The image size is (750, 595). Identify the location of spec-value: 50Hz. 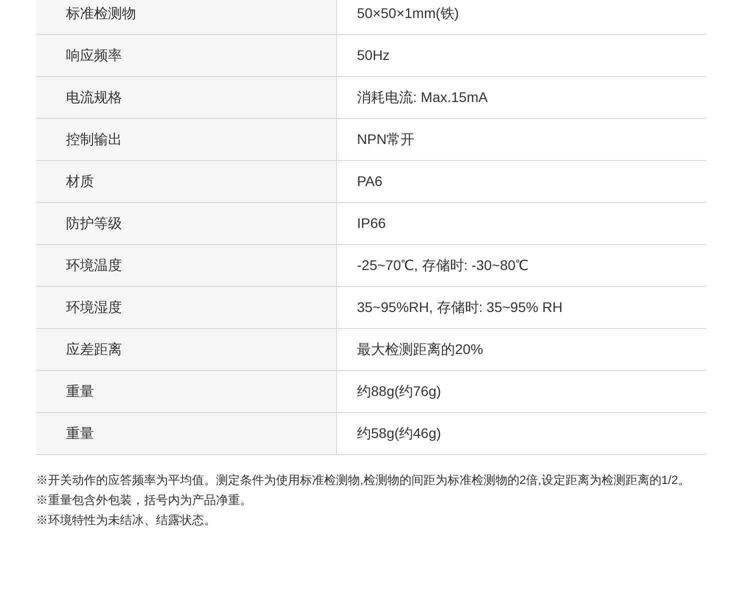
(373, 55).